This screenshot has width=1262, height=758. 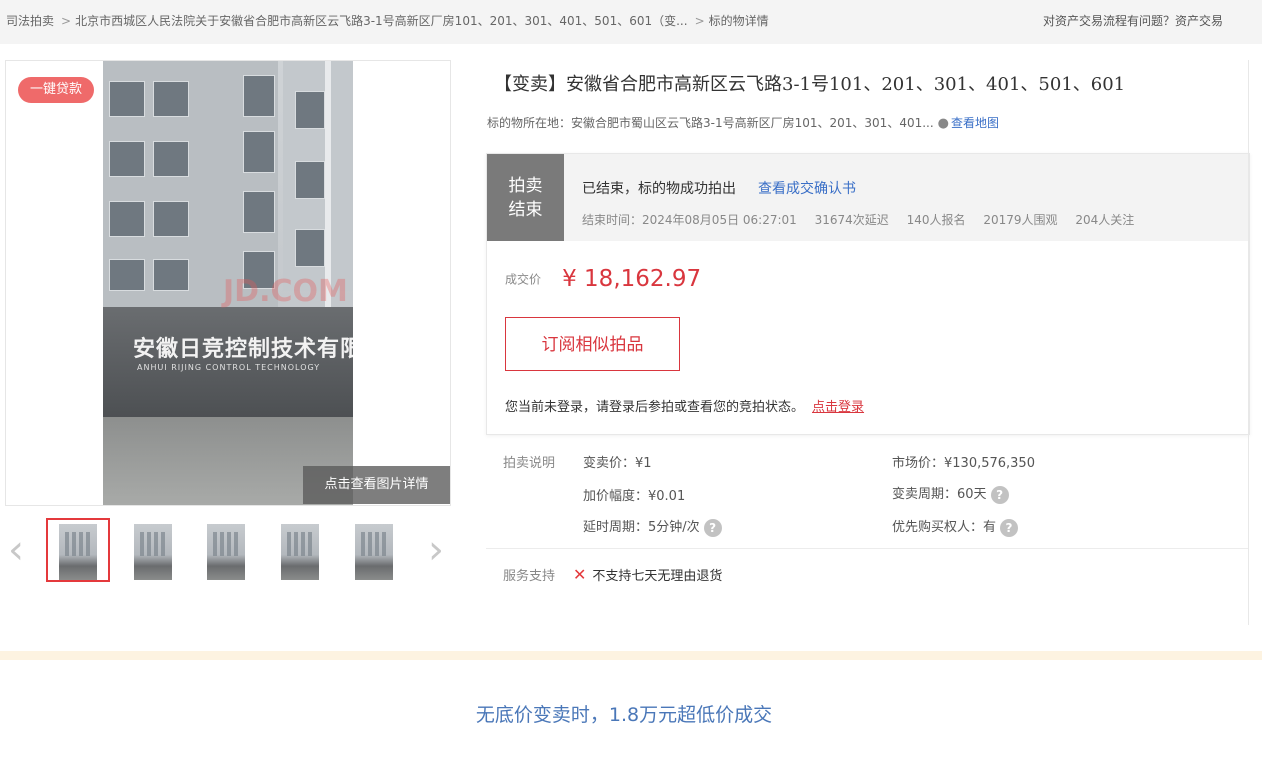 I want to click on prev-arrow-icon: ‹, so click(x=16, y=552).